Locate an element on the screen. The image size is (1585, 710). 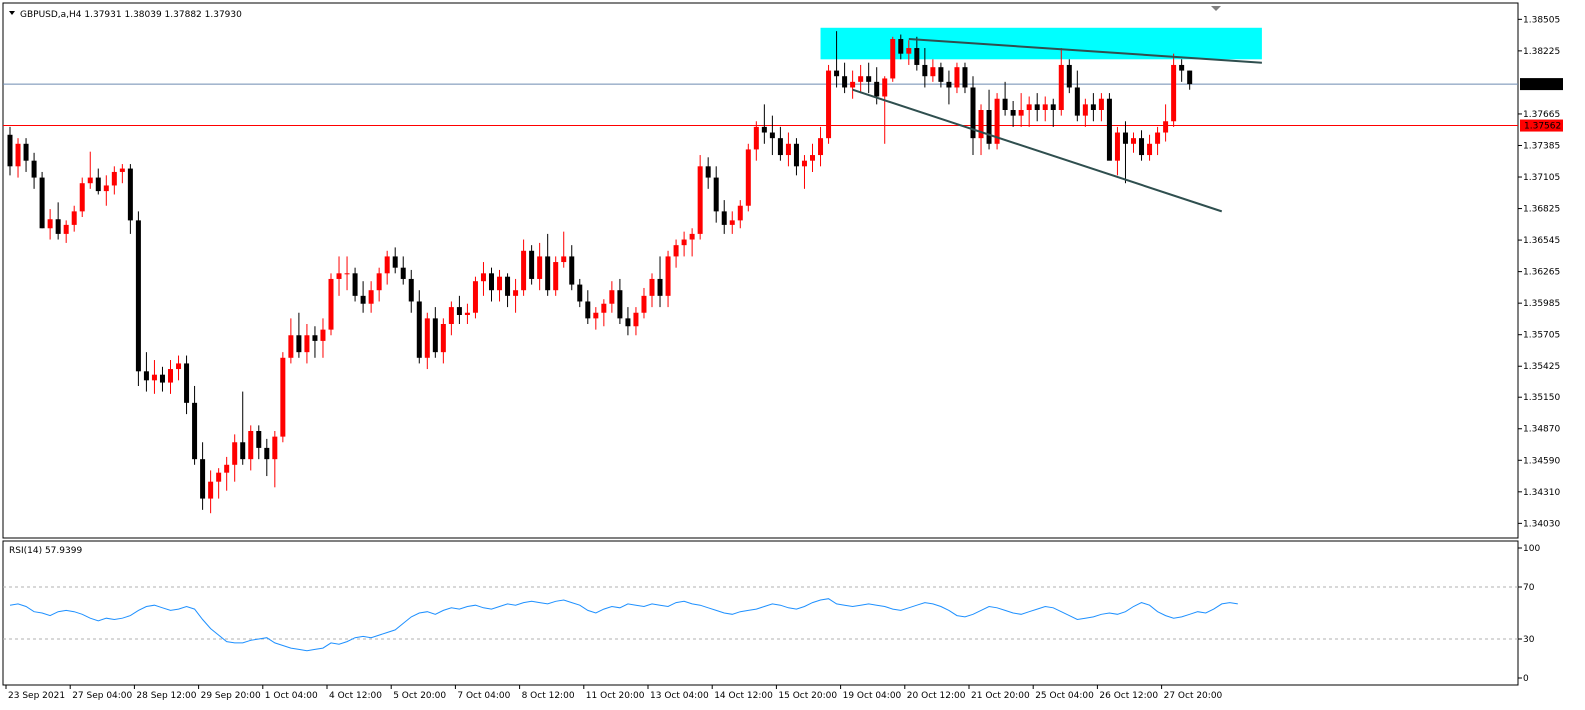
price-axis-tick-label: 1.34310 is located at coordinates (1541, 493).